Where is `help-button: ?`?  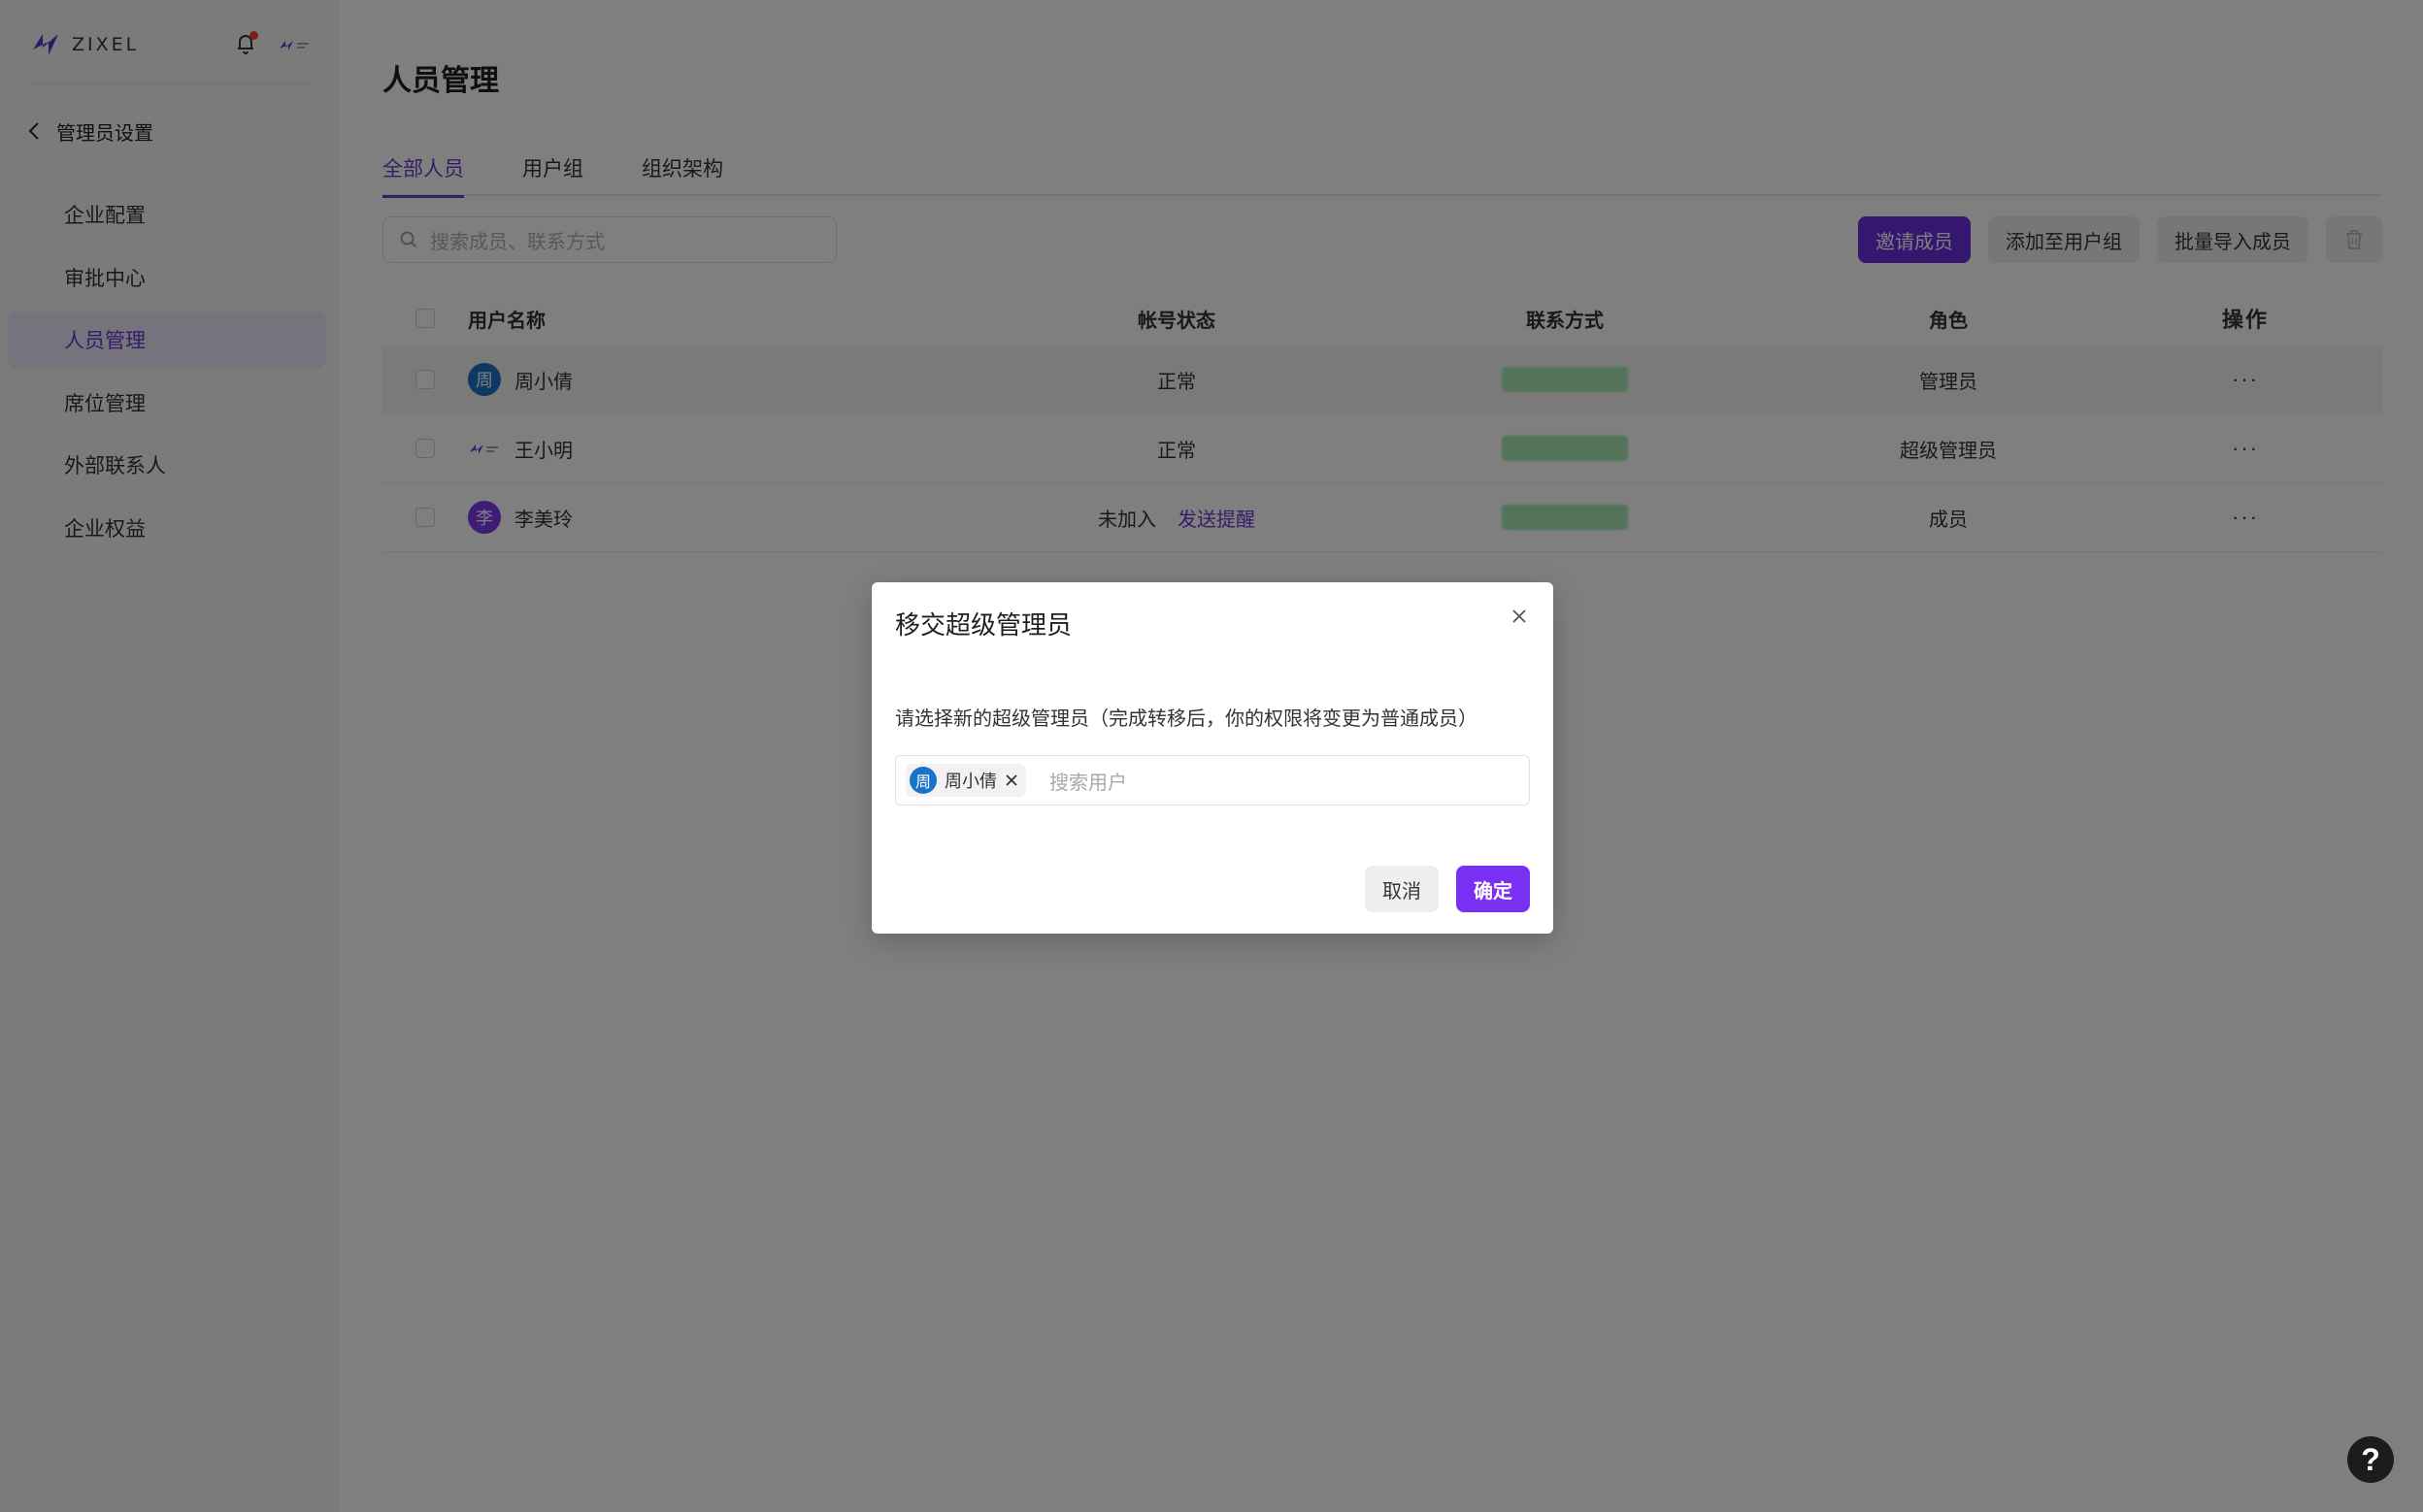
help-button: ? is located at coordinates (2370, 1459).